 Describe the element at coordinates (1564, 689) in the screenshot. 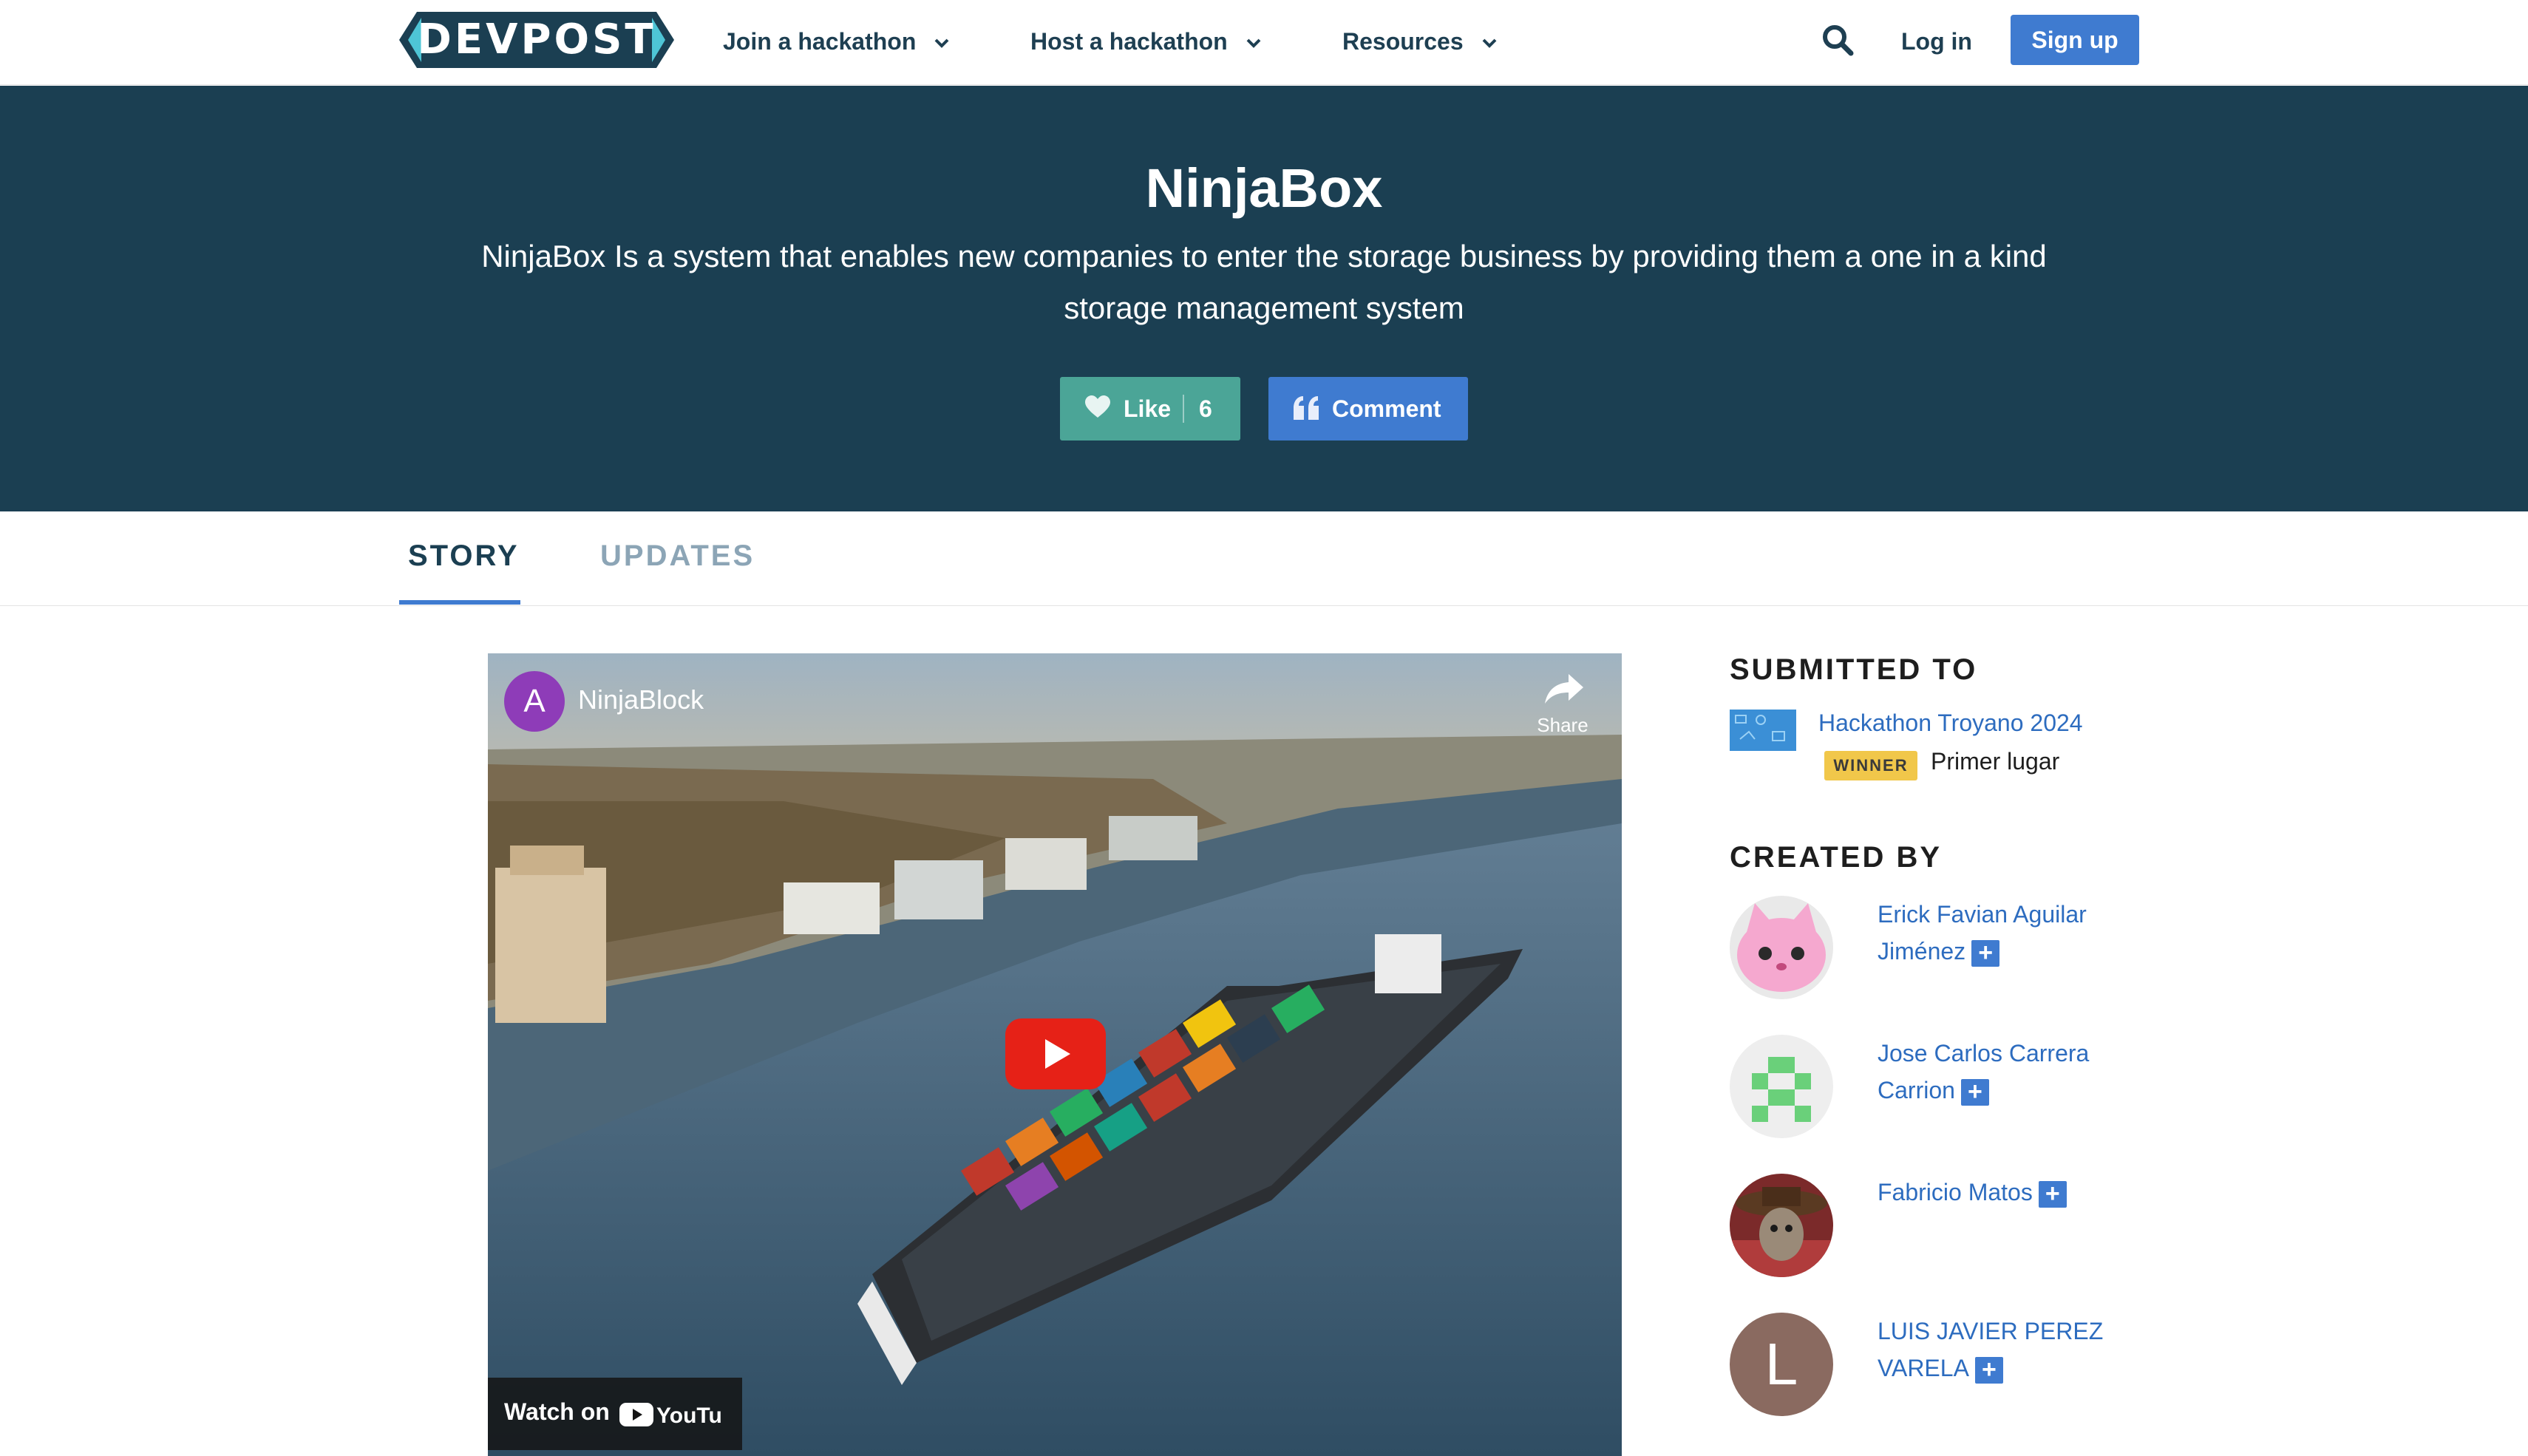

I see `share-icon` at that location.